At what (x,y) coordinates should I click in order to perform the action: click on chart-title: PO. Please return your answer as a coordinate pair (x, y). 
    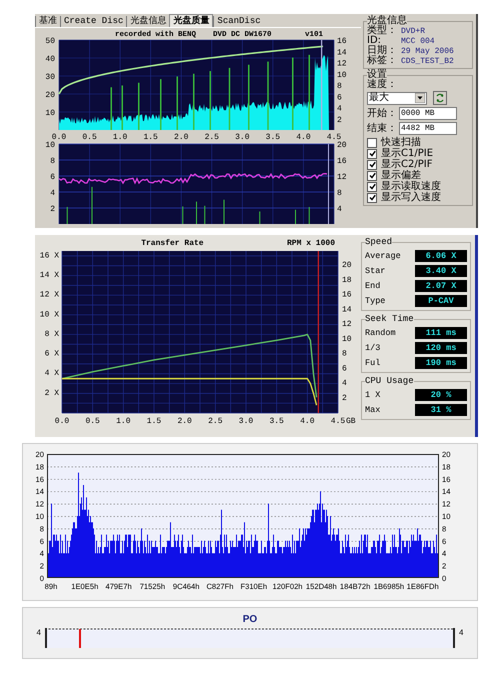
    Looking at the image, I should click on (250, 619).